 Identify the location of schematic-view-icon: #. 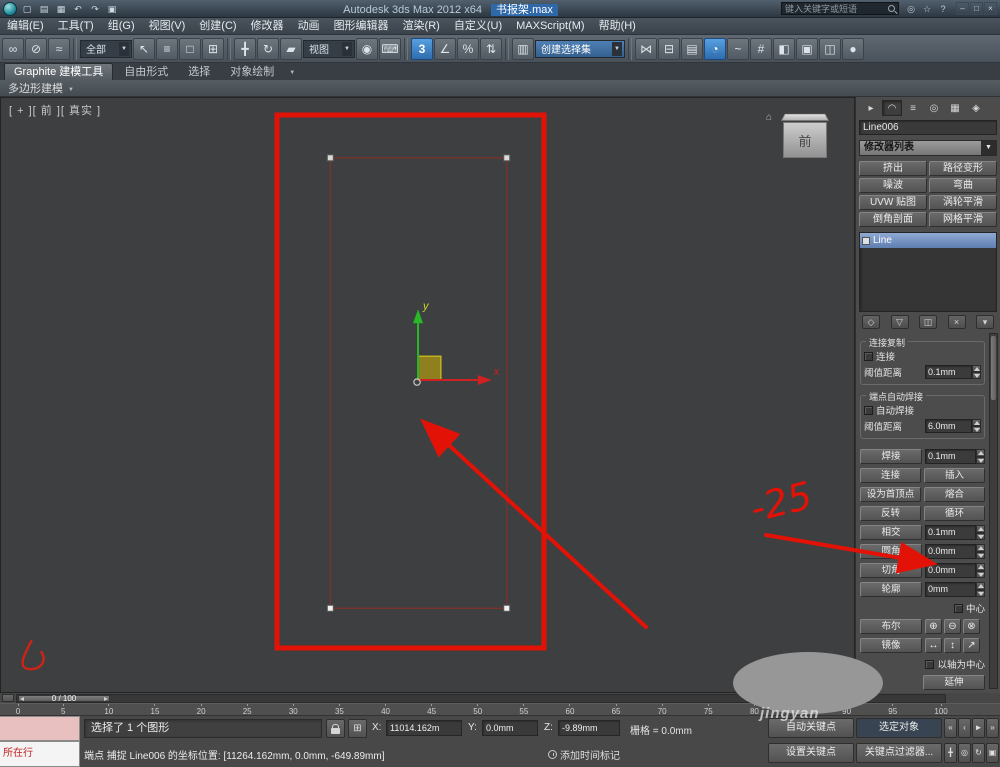
(761, 48).